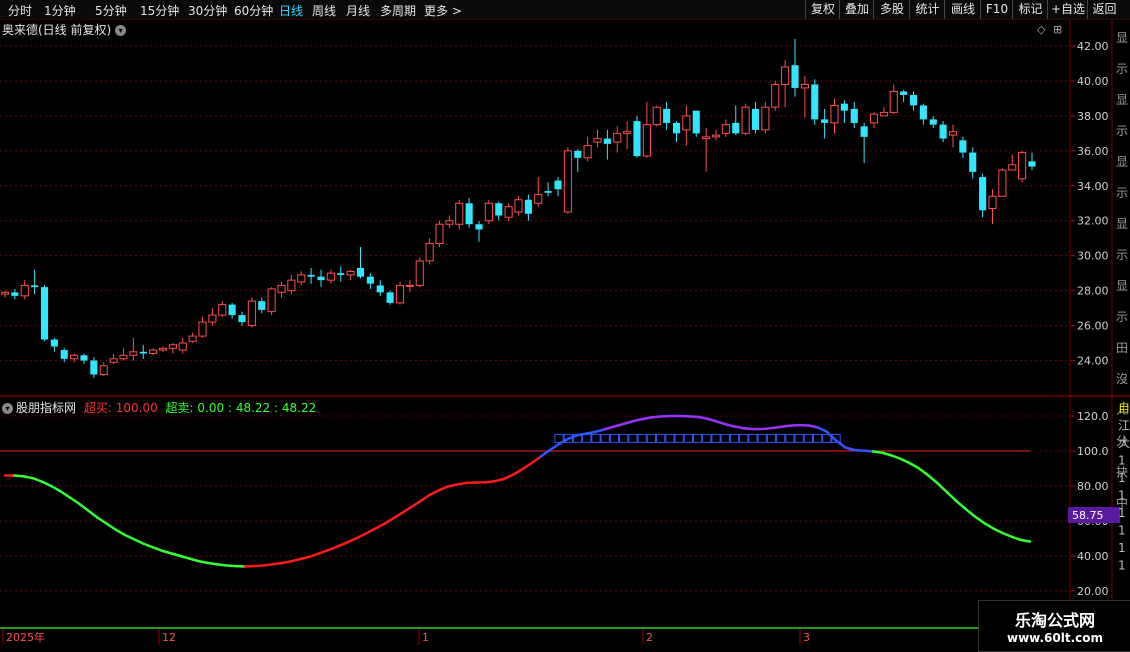 This screenshot has width=1130, height=652. Describe the element at coordinates (253, 10) in the screenshot. I see `tab-period-60min: 60分钟` at that location.